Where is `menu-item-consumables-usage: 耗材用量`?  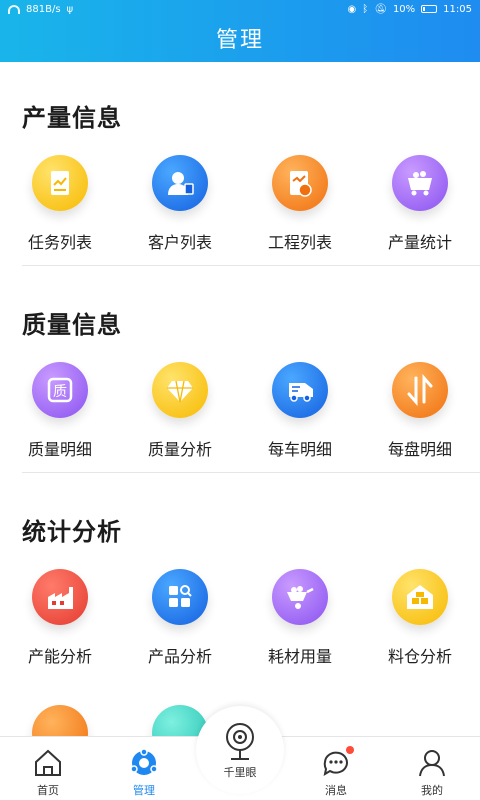 menu-item-consumables-usage: 耗材用量 is located at coordinates (300, 618).